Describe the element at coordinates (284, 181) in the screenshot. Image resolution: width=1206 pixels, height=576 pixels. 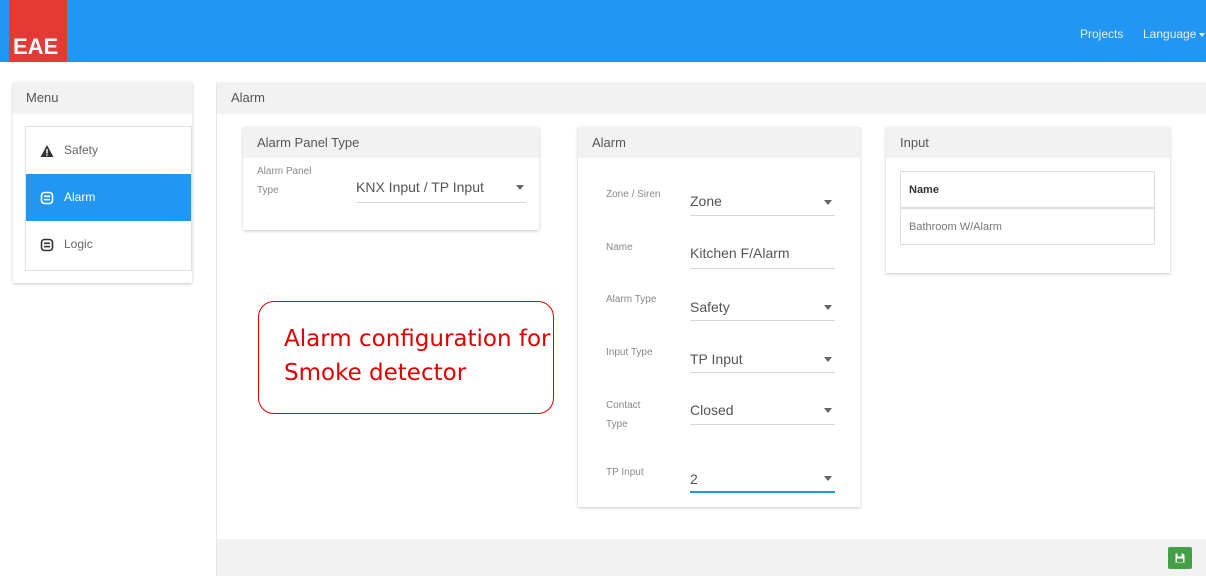
I see `alarm-panel-type-label: Alarm Panel Type` at that location.